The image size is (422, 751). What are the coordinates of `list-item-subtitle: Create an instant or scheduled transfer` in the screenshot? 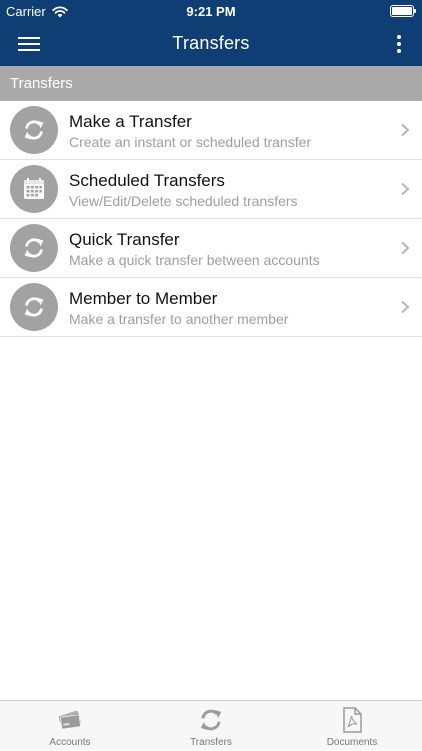 It's located at (190, 142).